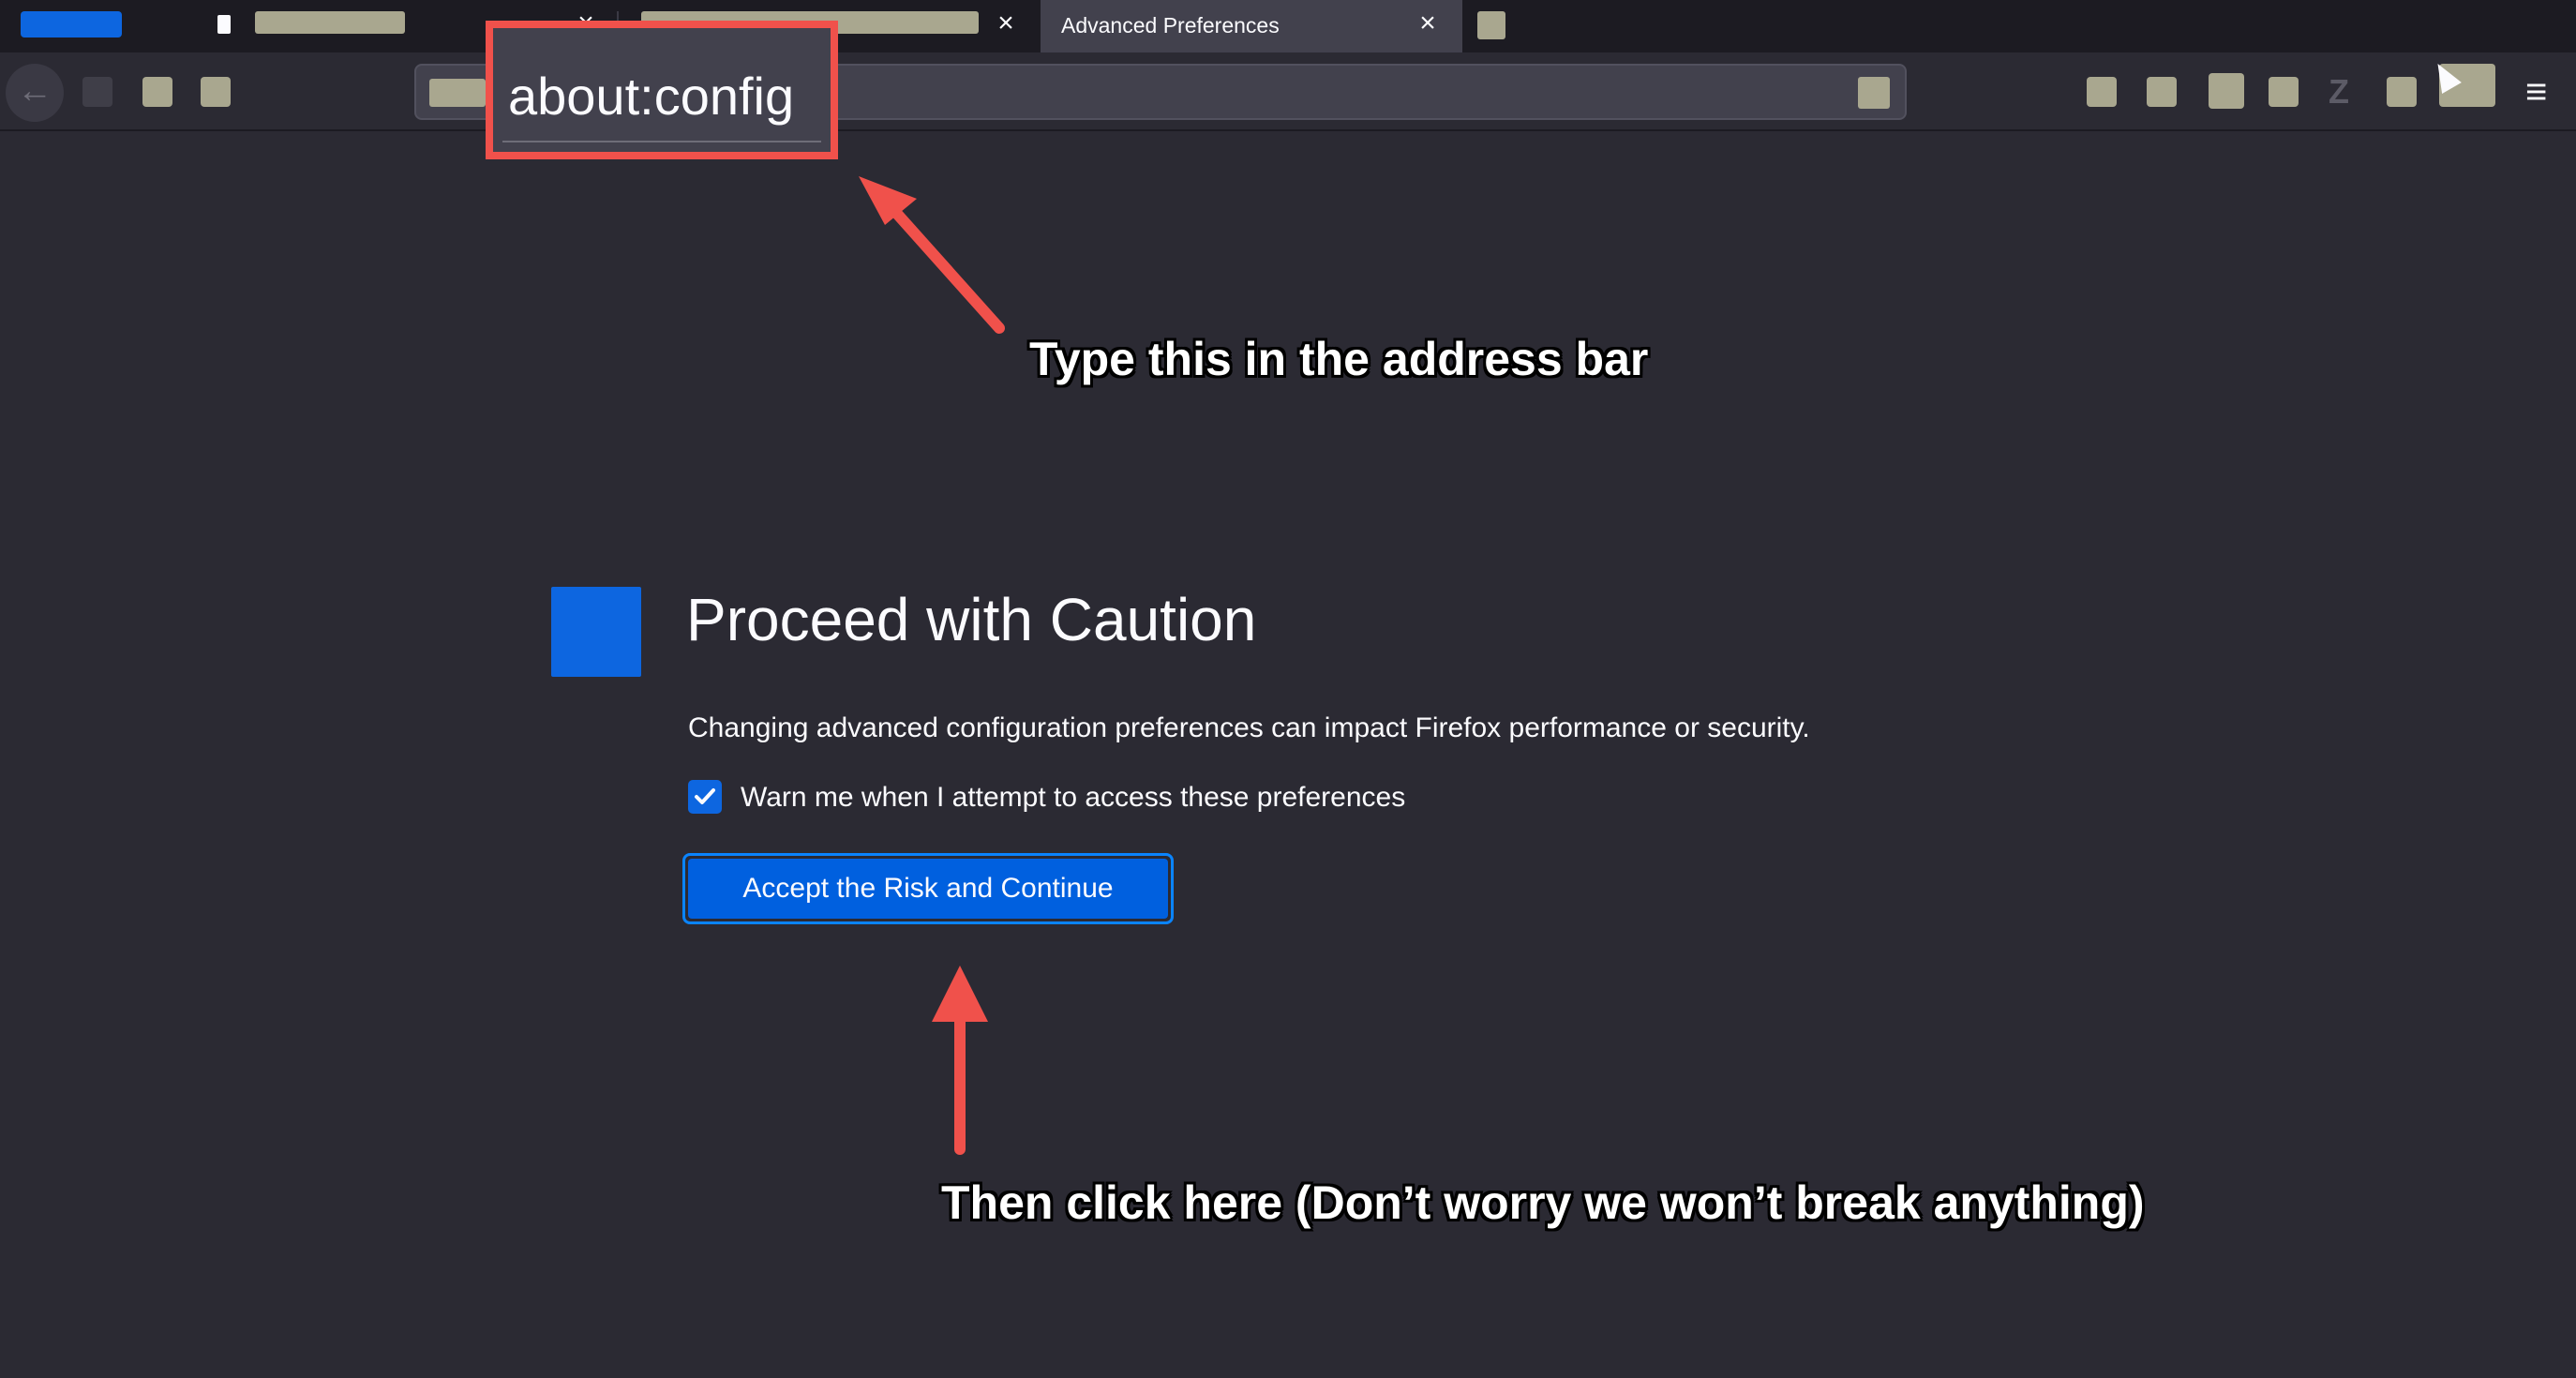 This screenshot has height=1378, width=2576. Describe the element at coordinates (932, 255) in the screenshot. I see `arrow-to-address-bar` at that location.